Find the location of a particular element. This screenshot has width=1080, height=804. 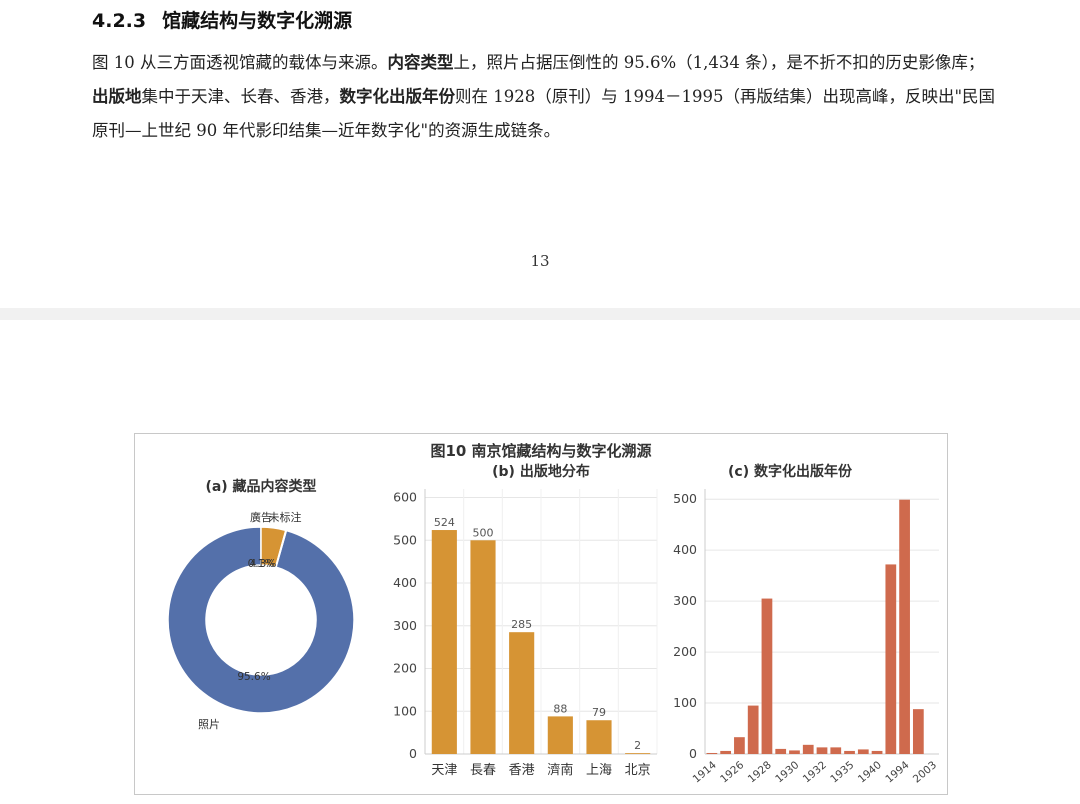

bar-1914 is located at coordinates (712, 753).